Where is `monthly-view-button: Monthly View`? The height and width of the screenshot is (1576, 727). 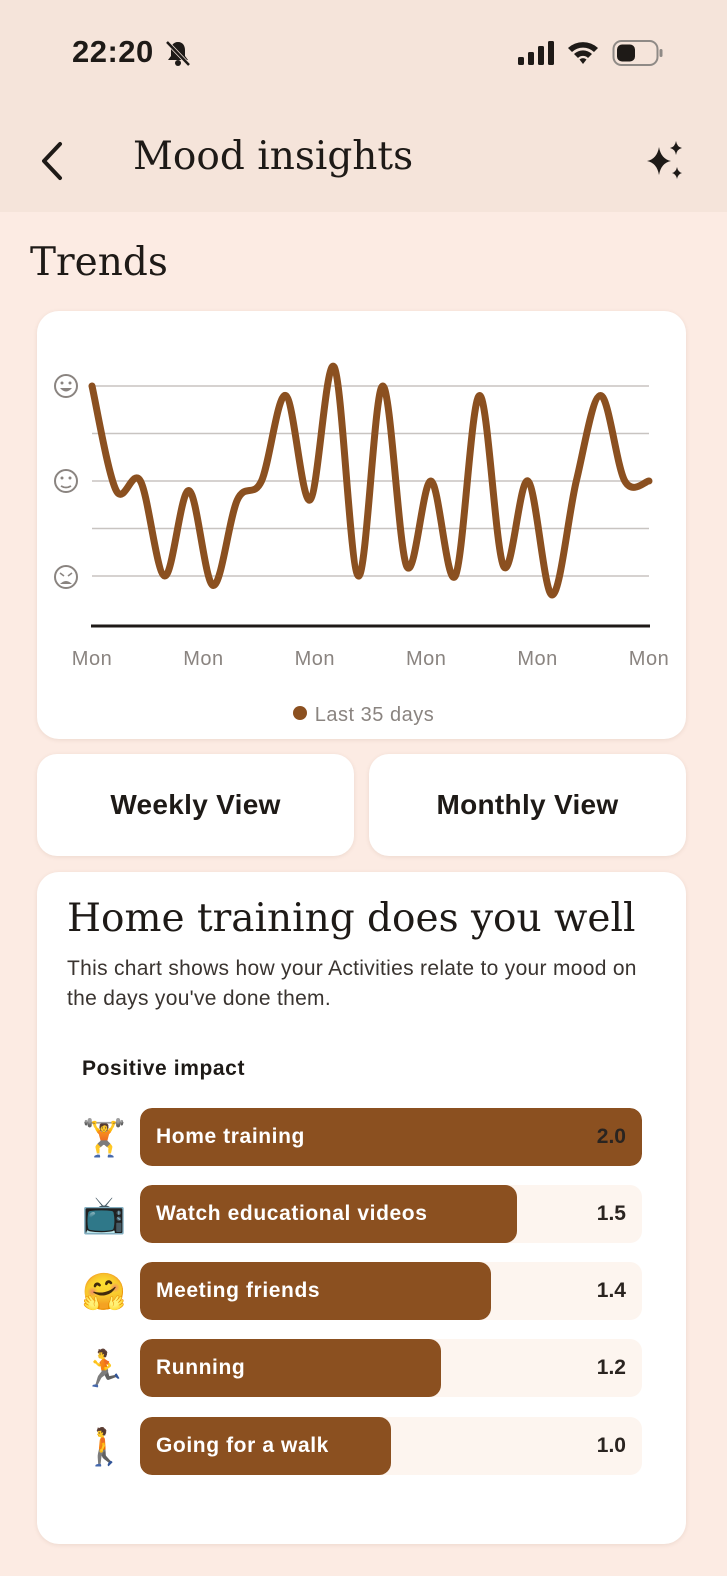 monthly-view-button: Monthly View is located at coordinates (527, 805).